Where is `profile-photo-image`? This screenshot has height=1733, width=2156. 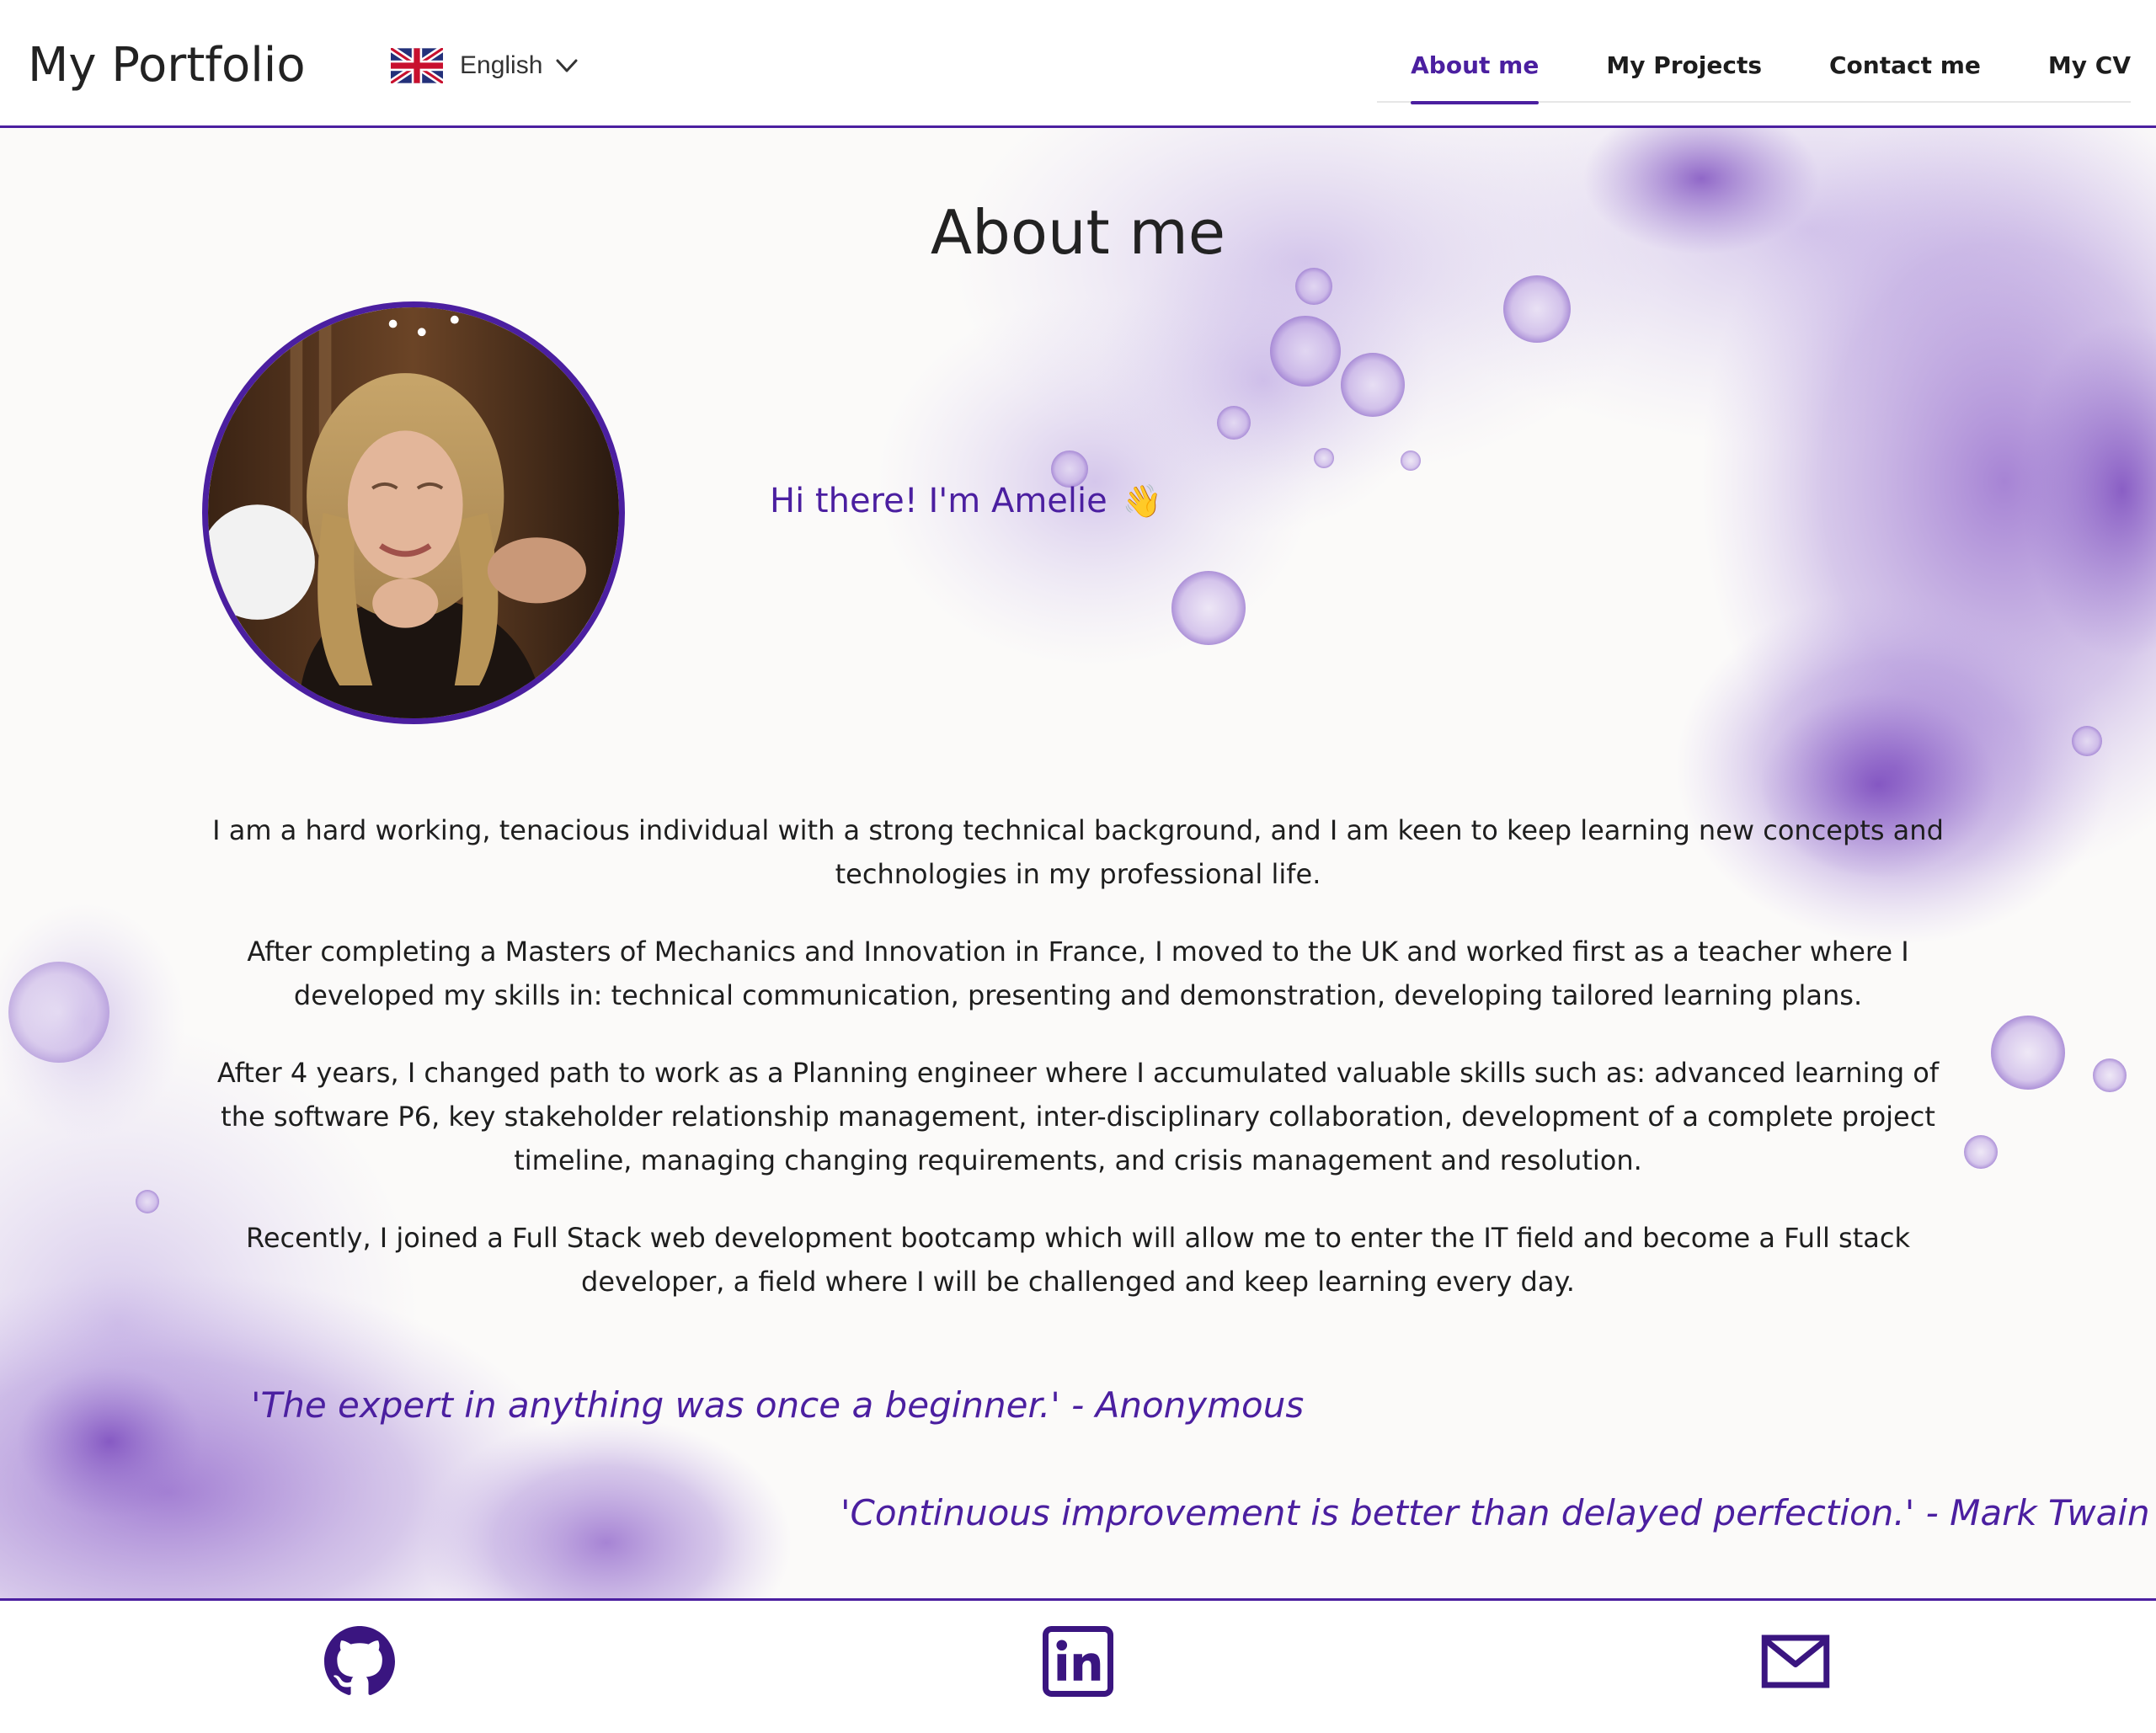
profile-photo-image is located at coordinates (413, 512).